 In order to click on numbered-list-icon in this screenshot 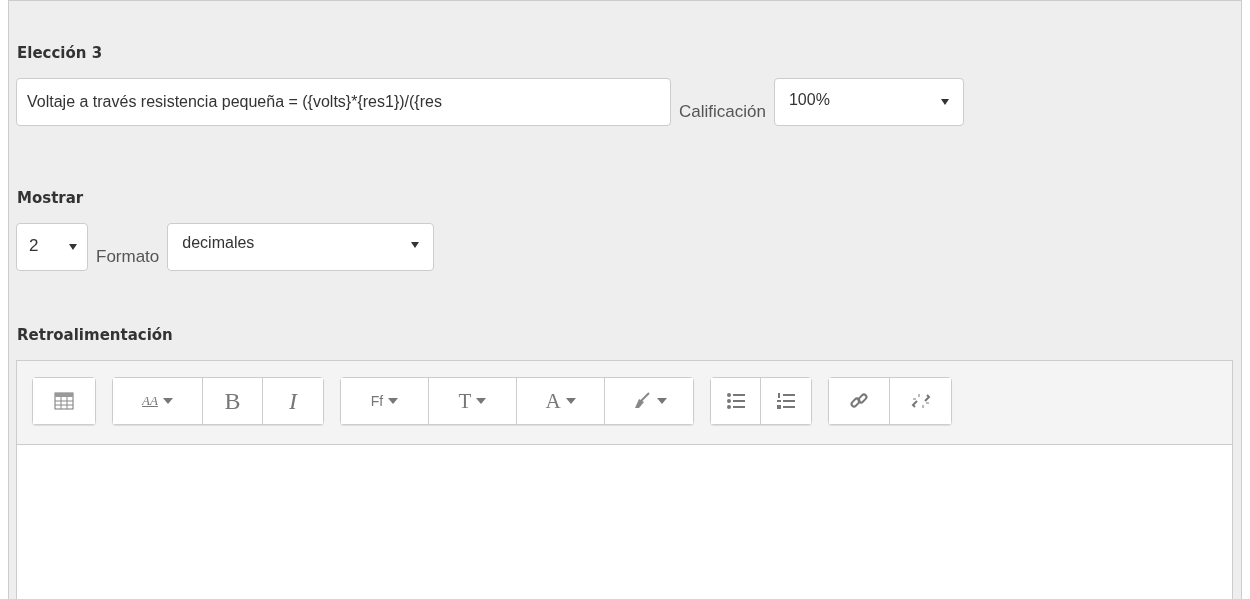, I will do `click(786, 401)`.